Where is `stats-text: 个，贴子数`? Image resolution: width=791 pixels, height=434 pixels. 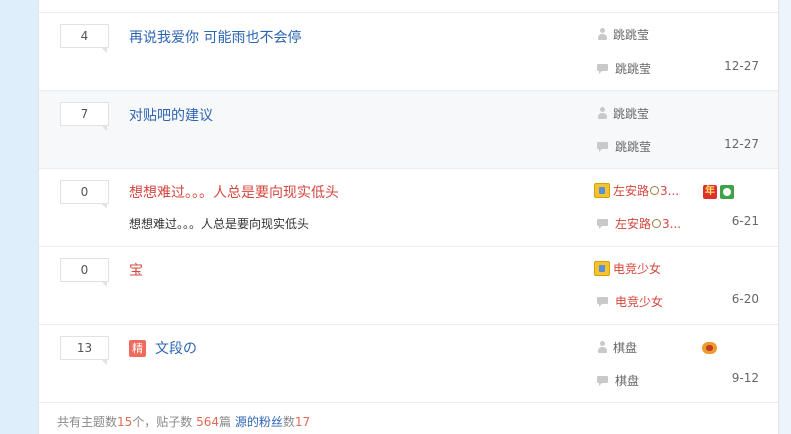
stats-text: 个，贴子数 is located at coordinates (164, 422).